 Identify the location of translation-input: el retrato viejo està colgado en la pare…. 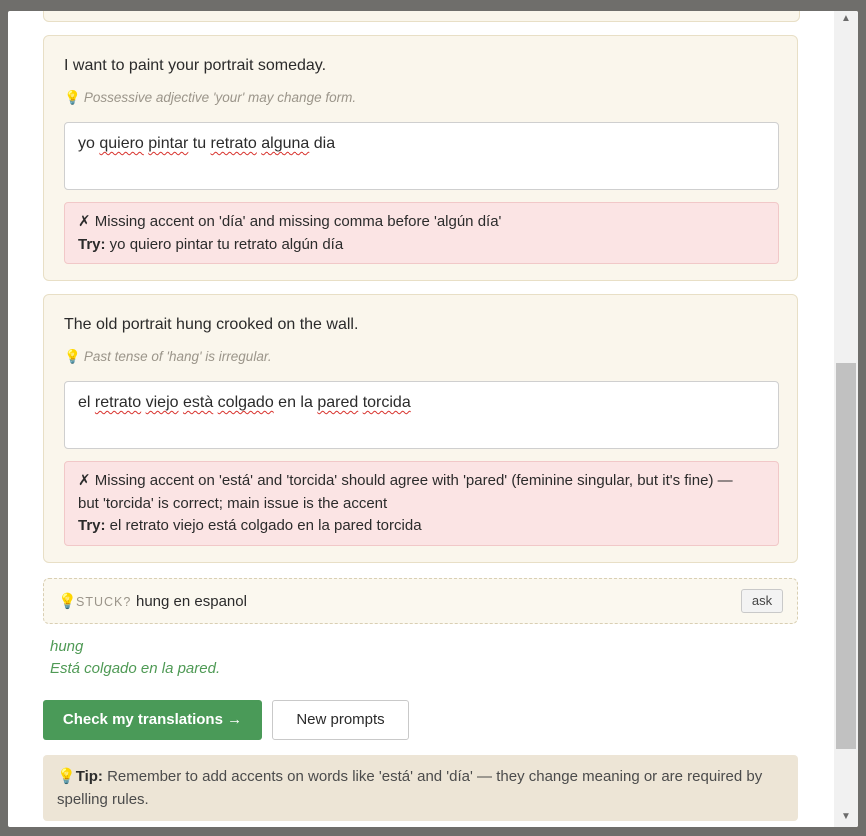
(421, 415).